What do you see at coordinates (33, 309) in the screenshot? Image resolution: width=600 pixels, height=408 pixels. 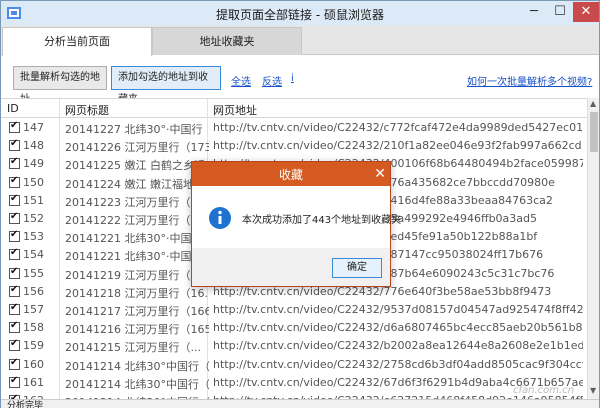 I see `row-id: 157` at bounding box center [33, 309].